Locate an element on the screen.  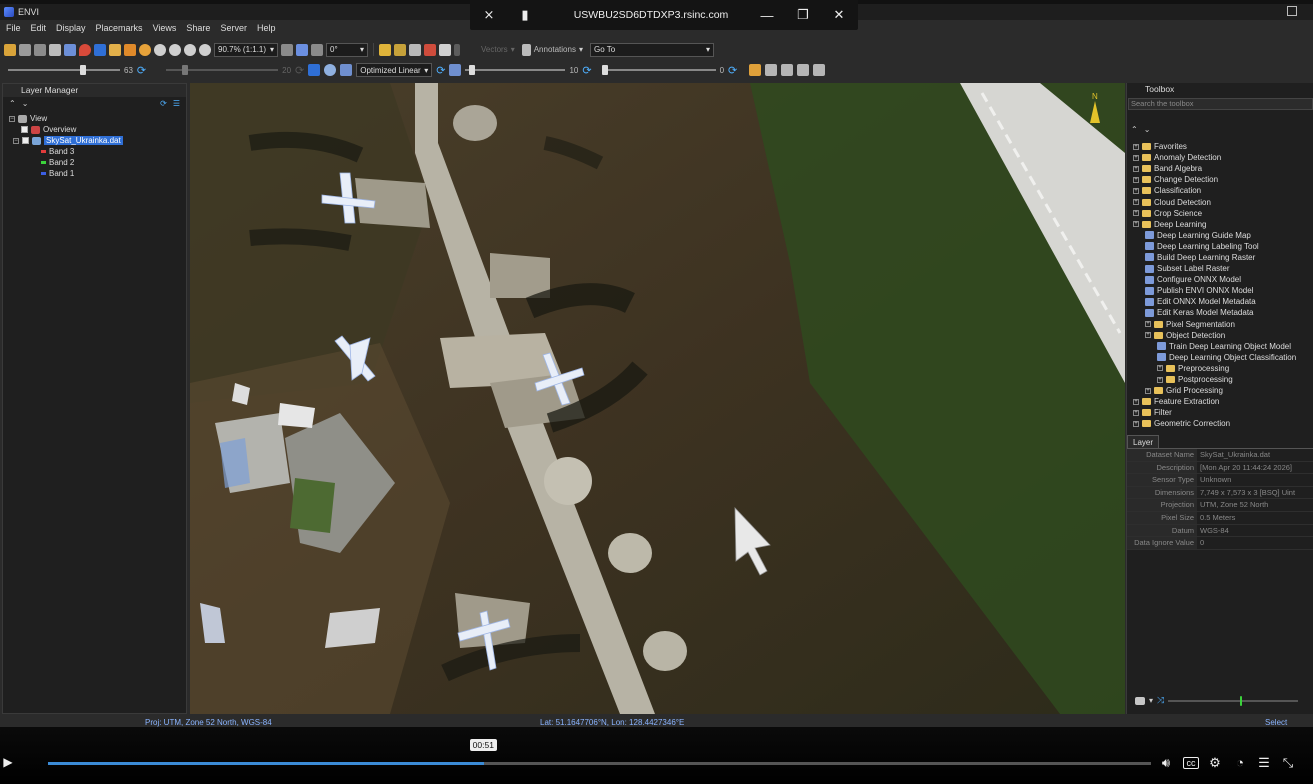
shuffle-icon: ⤨ is located at coordinates (1160, 700).